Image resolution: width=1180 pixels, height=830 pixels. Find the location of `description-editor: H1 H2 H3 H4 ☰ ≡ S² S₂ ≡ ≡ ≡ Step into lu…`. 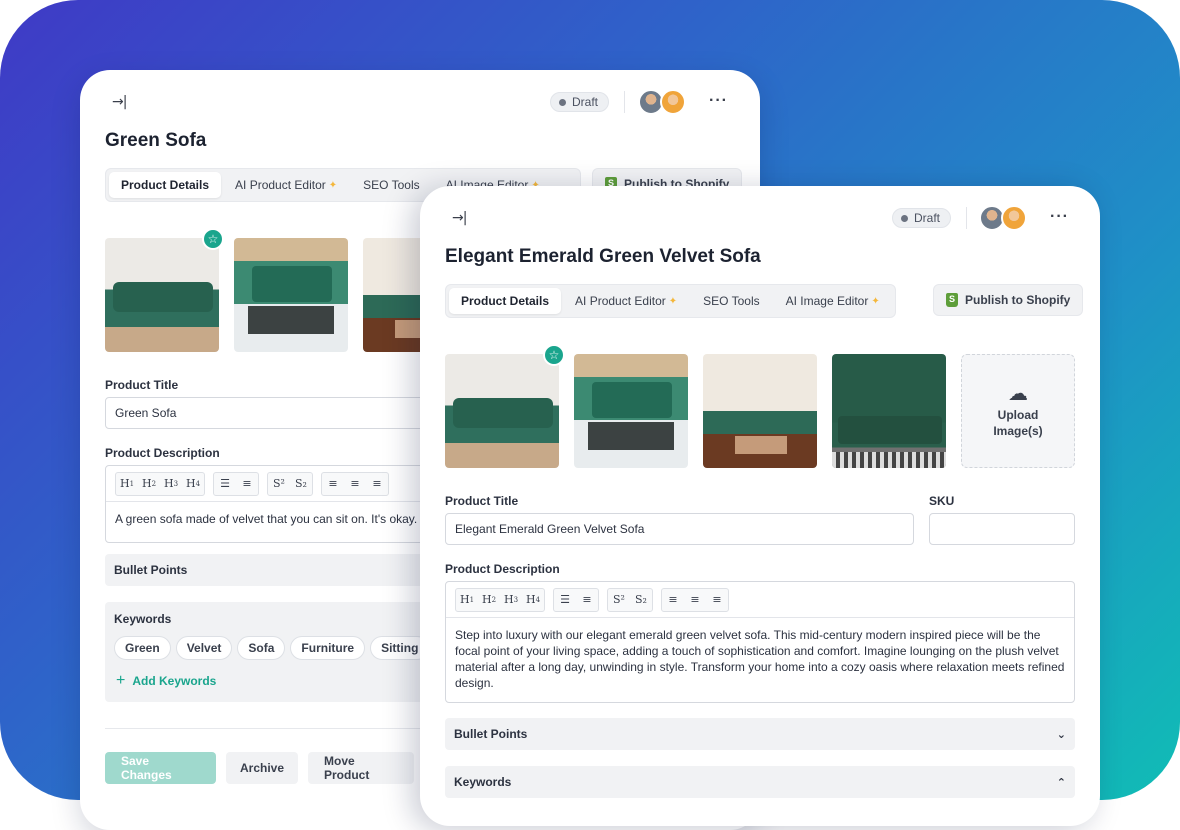

description-editor: H1 H2 H3 H4 ☰ ≡ S² S₂ ≡ ≡ ≡ Step into lu… is located at coordinates (760, 642).